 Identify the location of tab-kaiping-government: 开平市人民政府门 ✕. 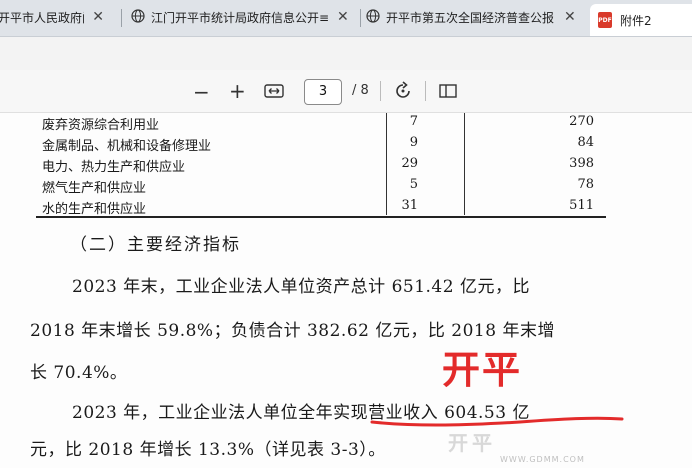
(52, 17).